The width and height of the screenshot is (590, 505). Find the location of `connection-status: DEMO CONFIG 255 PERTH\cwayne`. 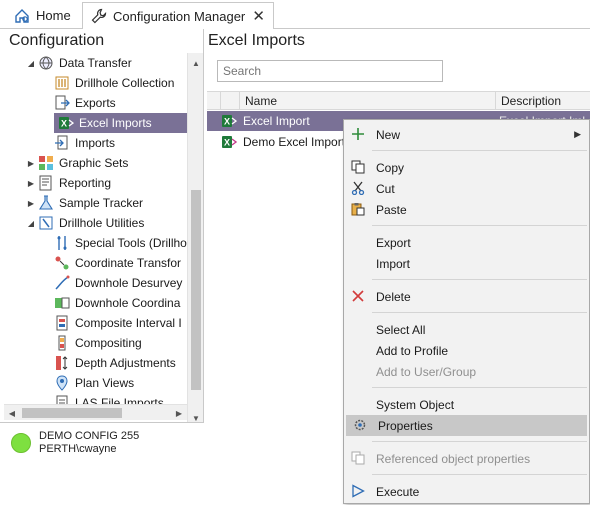

connection-status: DEMO CONFIG 255 PERTH\cwayne is located at coordinates (102, 442).